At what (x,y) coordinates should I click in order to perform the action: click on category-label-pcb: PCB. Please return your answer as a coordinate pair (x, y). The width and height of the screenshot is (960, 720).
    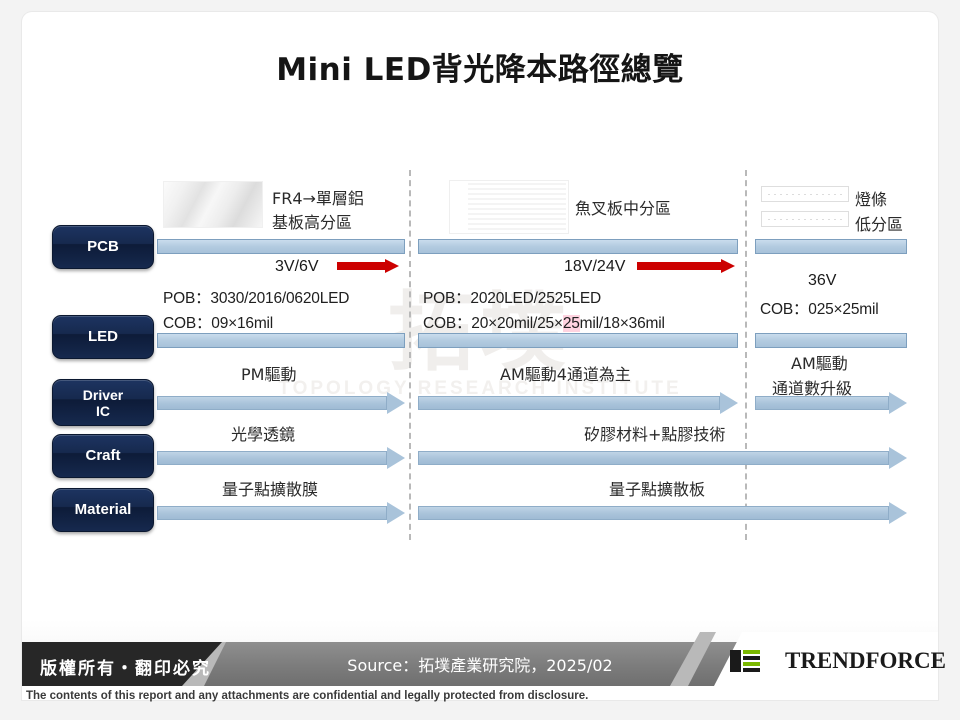
    Looking at the image, I should click on (103, 246).